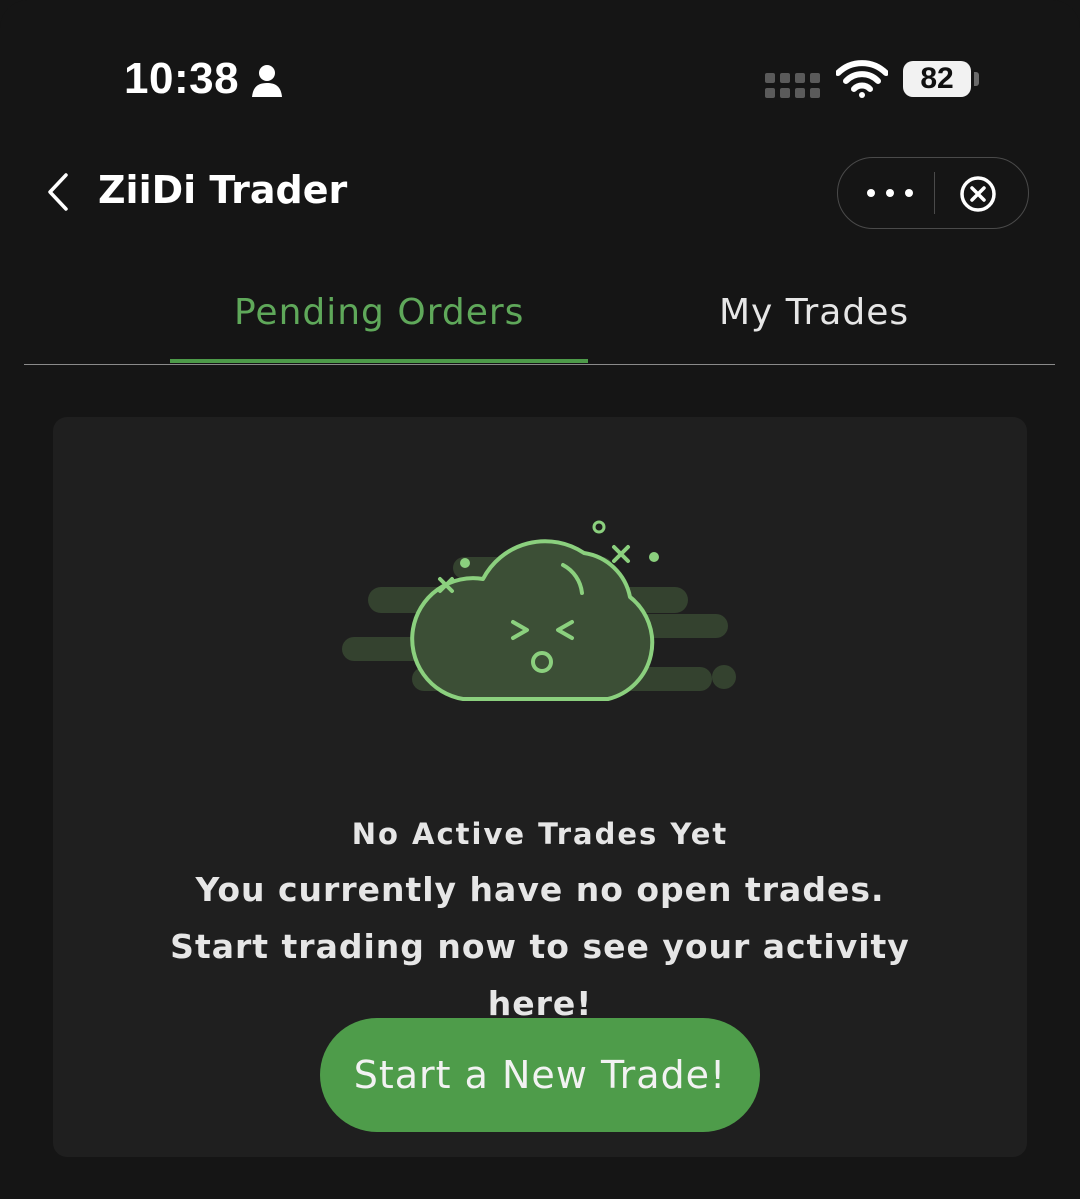 The image size is (1080, 1199). I want to click on battery-cap, so click(976, 79).